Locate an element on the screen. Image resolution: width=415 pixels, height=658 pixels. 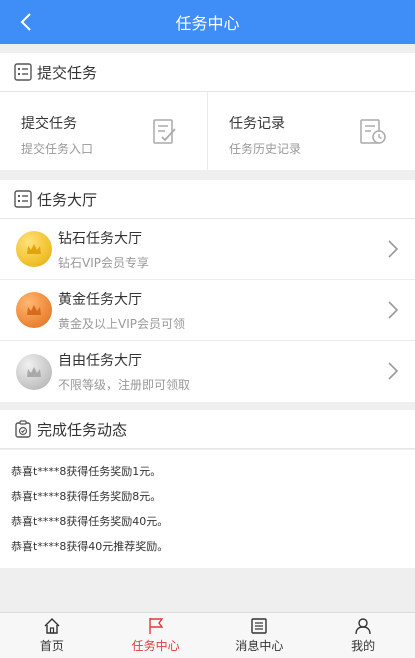
free-hall-item: 自由任务大厅 不限等级，注册即可领取 is located at coordinates (207, 371).